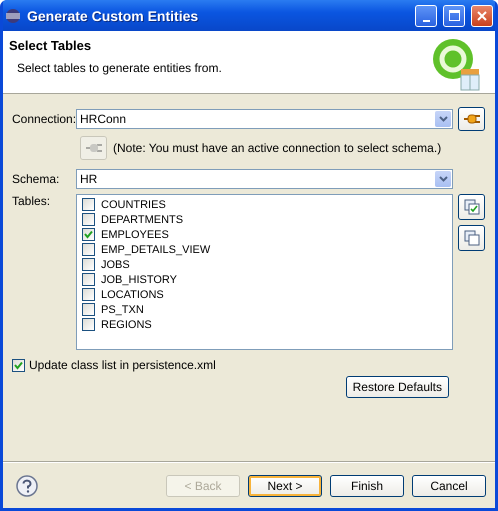 The image size is (498, 511). I want to click on table-name: EMP_DETAILS_VIEW, so click(155, 250).